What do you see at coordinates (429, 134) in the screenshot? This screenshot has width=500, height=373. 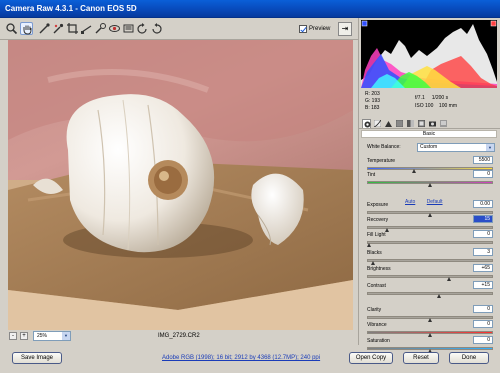 I see `section-title: Basic` at bounding box center [429, 134].